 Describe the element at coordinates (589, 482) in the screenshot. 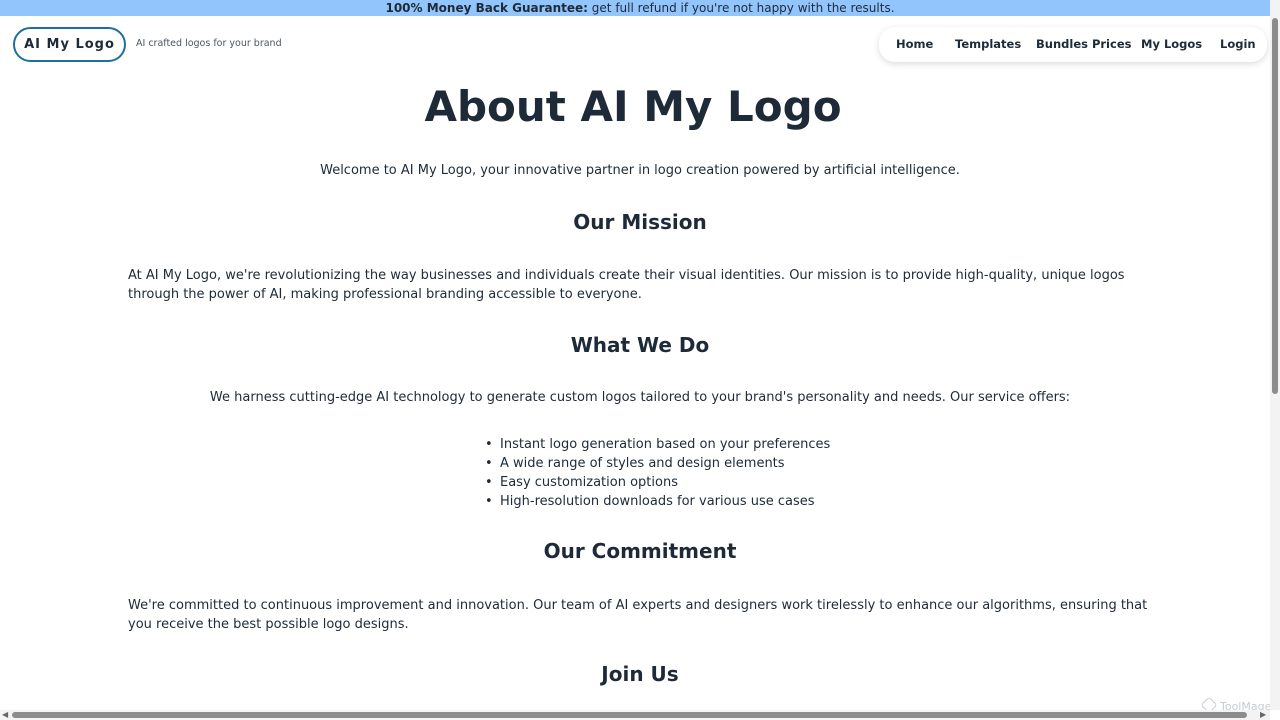

I see `feature-text: Easy customization options` at that location.